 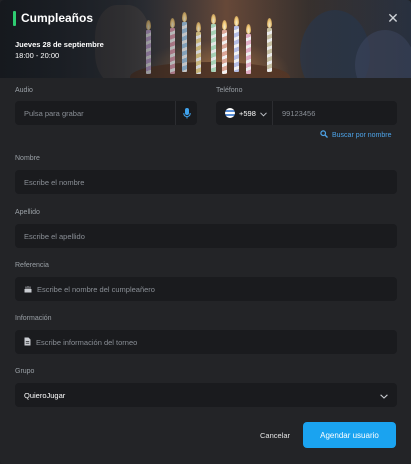 What do you see at coordinates (28, 289) in the screenshot?
I see `cake-icon` at bounding box center [28, 289].